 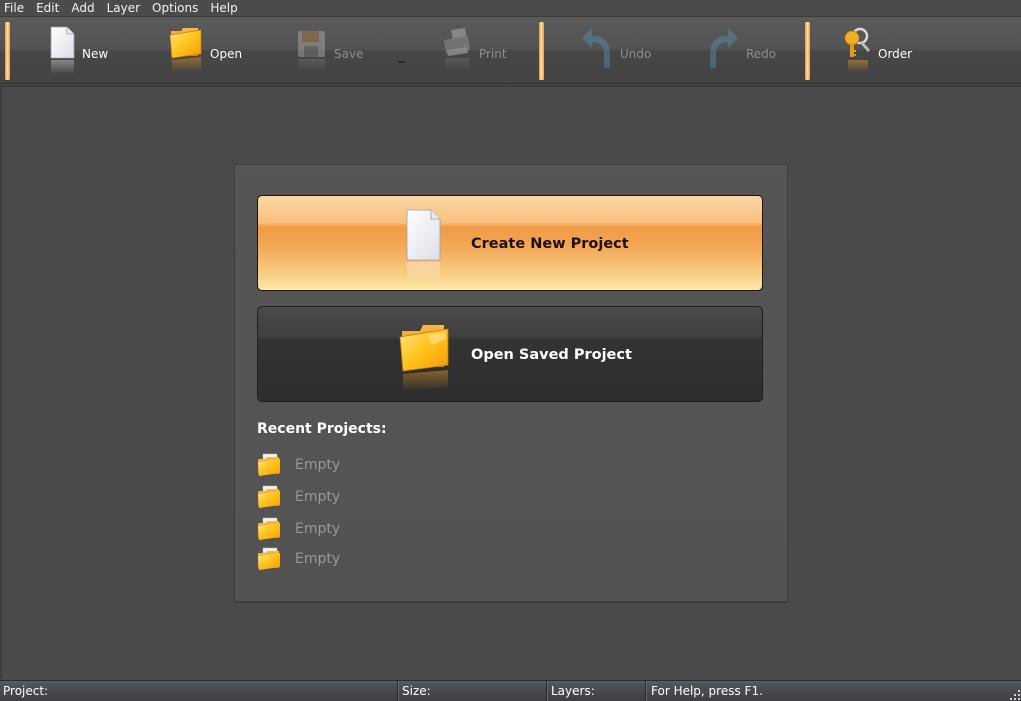 I want to click on undo-button: Undo, so click(x=615, y=52).